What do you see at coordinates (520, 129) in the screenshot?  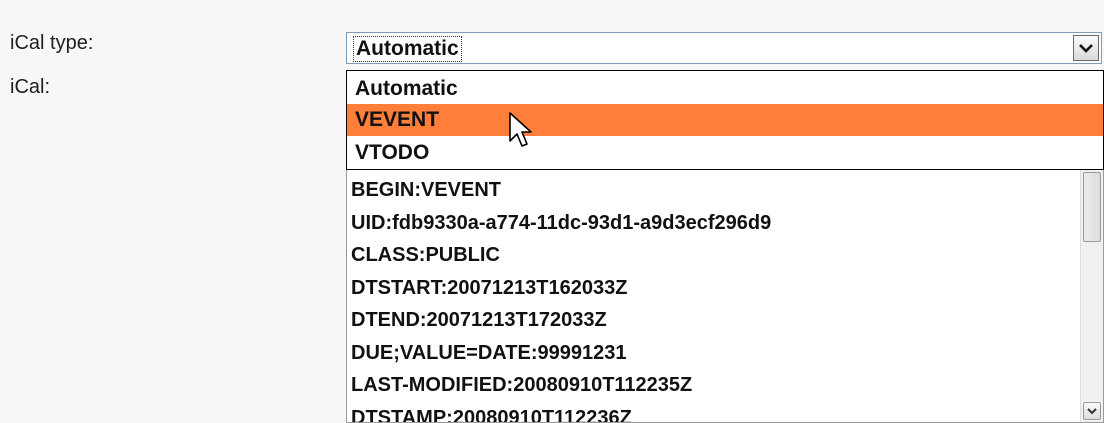 I see `mouse-pointer-icon` at bounding box center [520, 129].